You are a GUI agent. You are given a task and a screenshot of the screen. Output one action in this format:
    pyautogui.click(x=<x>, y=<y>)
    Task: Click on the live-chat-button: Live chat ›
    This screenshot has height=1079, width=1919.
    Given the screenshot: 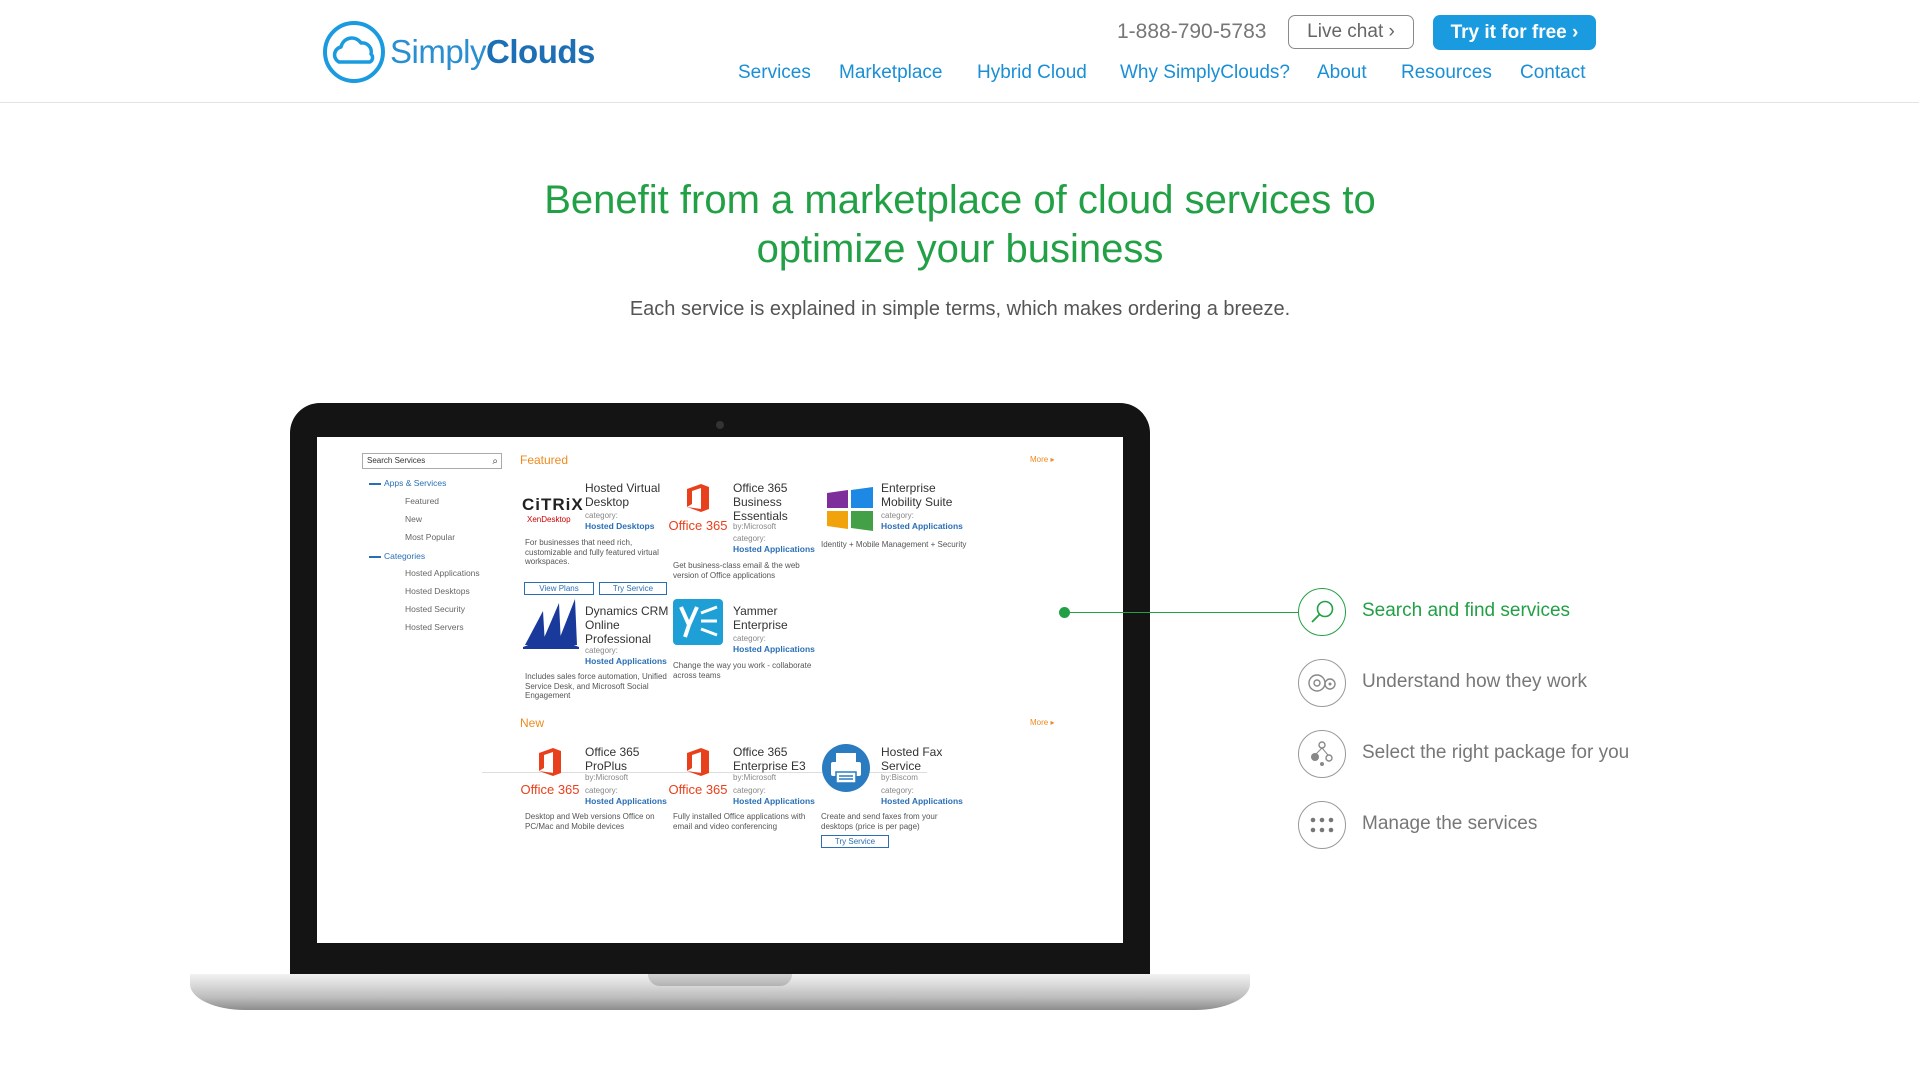 What is the action you would take?
    pyautogui.click(x=1351, y=32)
    